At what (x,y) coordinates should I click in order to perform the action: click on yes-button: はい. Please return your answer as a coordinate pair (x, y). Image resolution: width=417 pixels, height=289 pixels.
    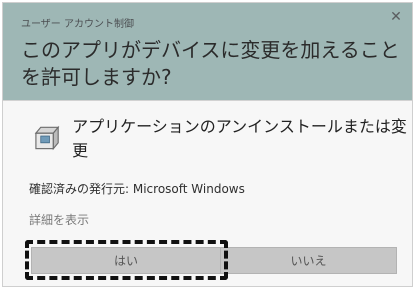
    Looking at the image, I should click on (126, 260).